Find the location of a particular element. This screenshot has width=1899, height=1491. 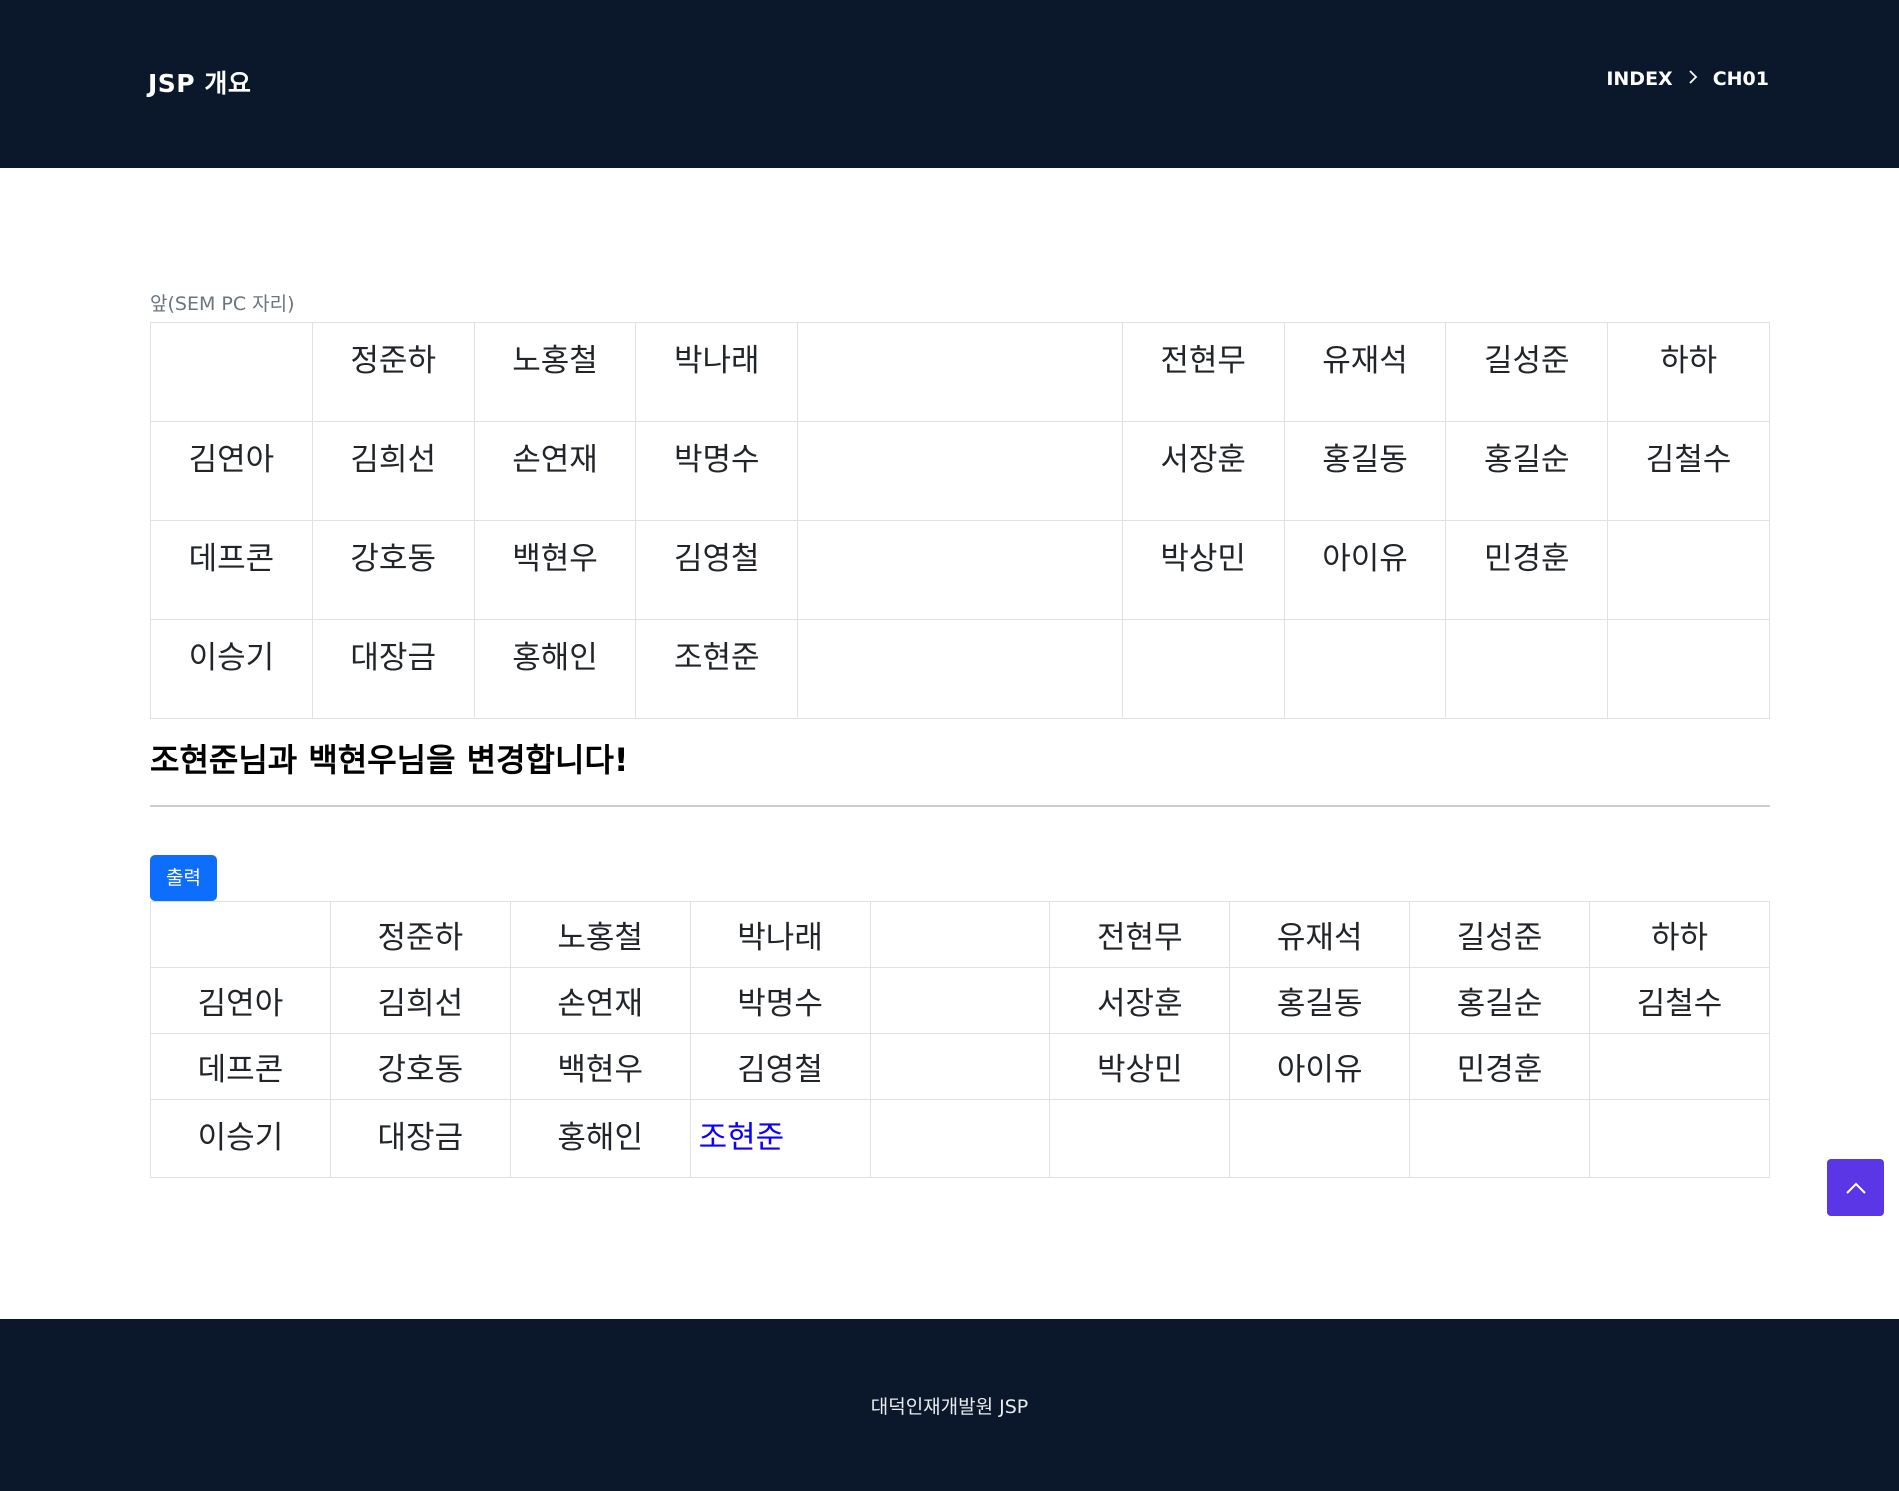

footer-text: 대덕인재개발원 JSP is located at coordinates (949, 1406).